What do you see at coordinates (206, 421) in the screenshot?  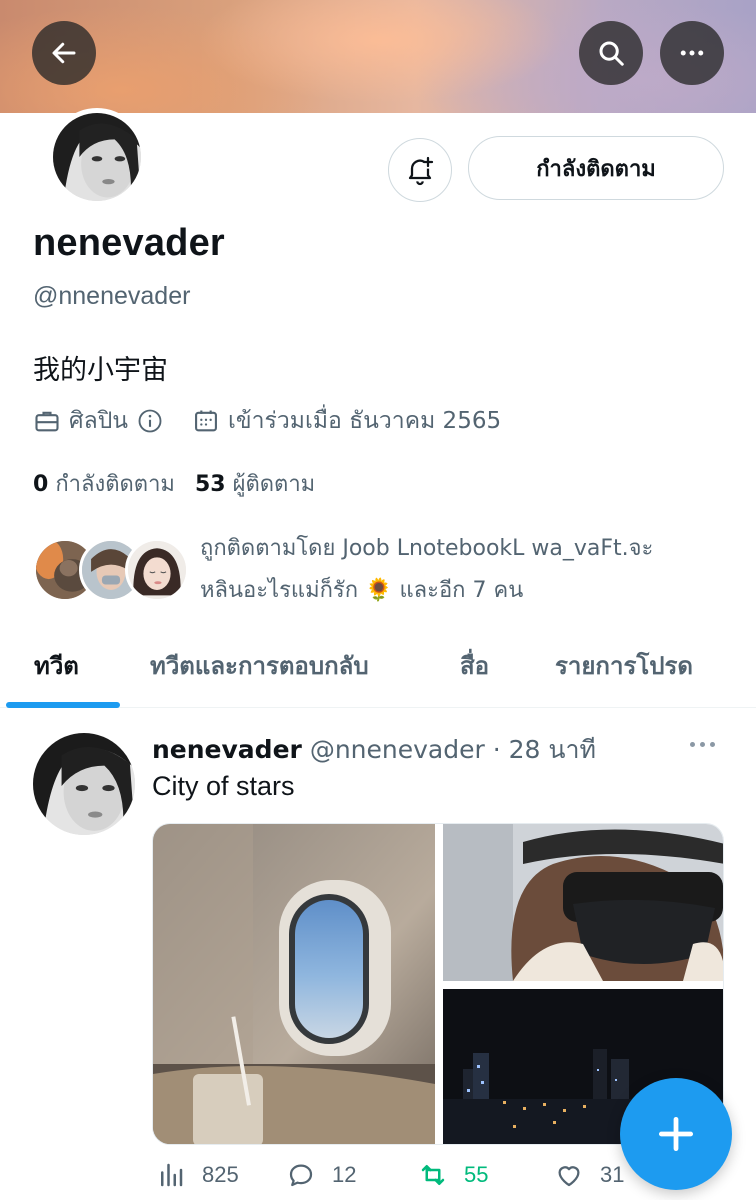 I see `calendar-icon` at bounding box center [206, 421].